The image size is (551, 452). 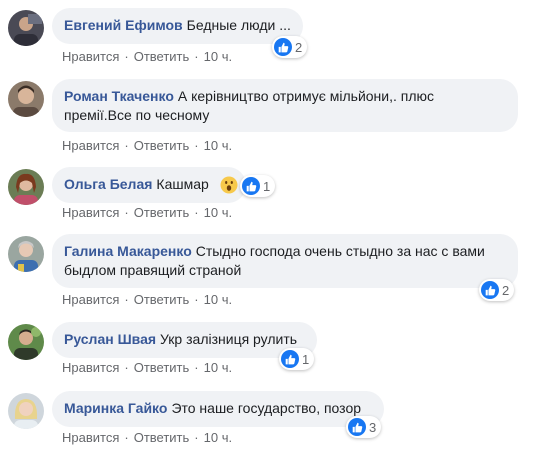 What do you see at coordinates (123, 25) in the screenshot?
I see `comment-author: Евгений Ефимов` at bounding box center [123, 25].